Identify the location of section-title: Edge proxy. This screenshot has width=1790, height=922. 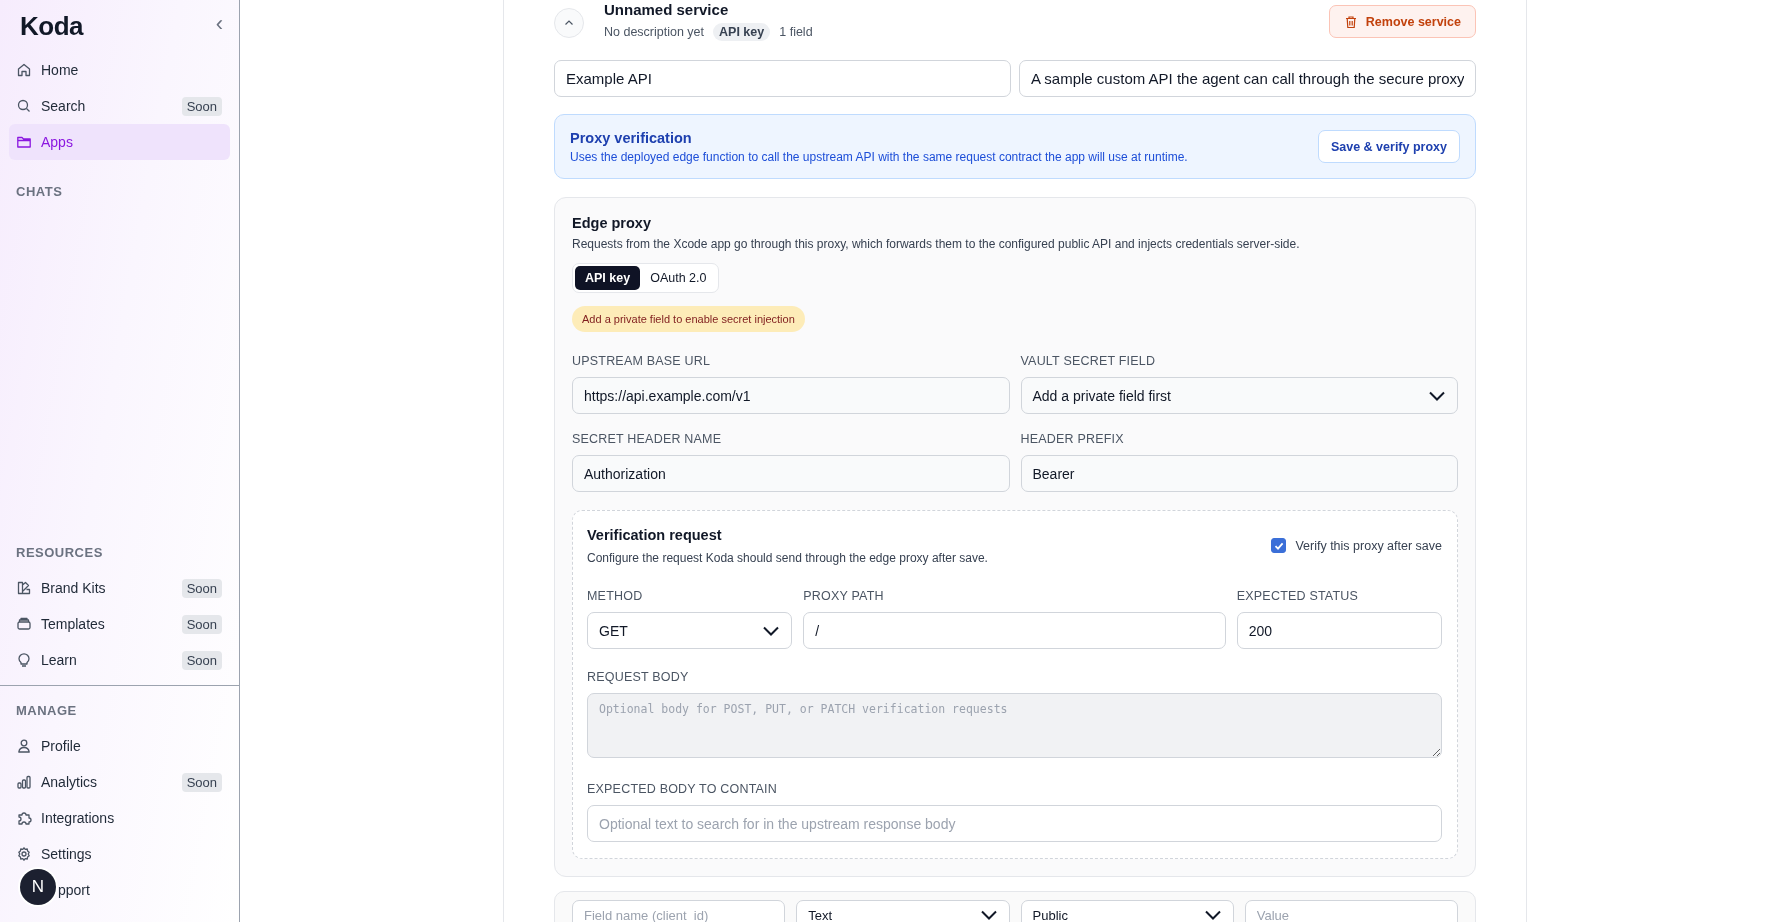
(612, 223).